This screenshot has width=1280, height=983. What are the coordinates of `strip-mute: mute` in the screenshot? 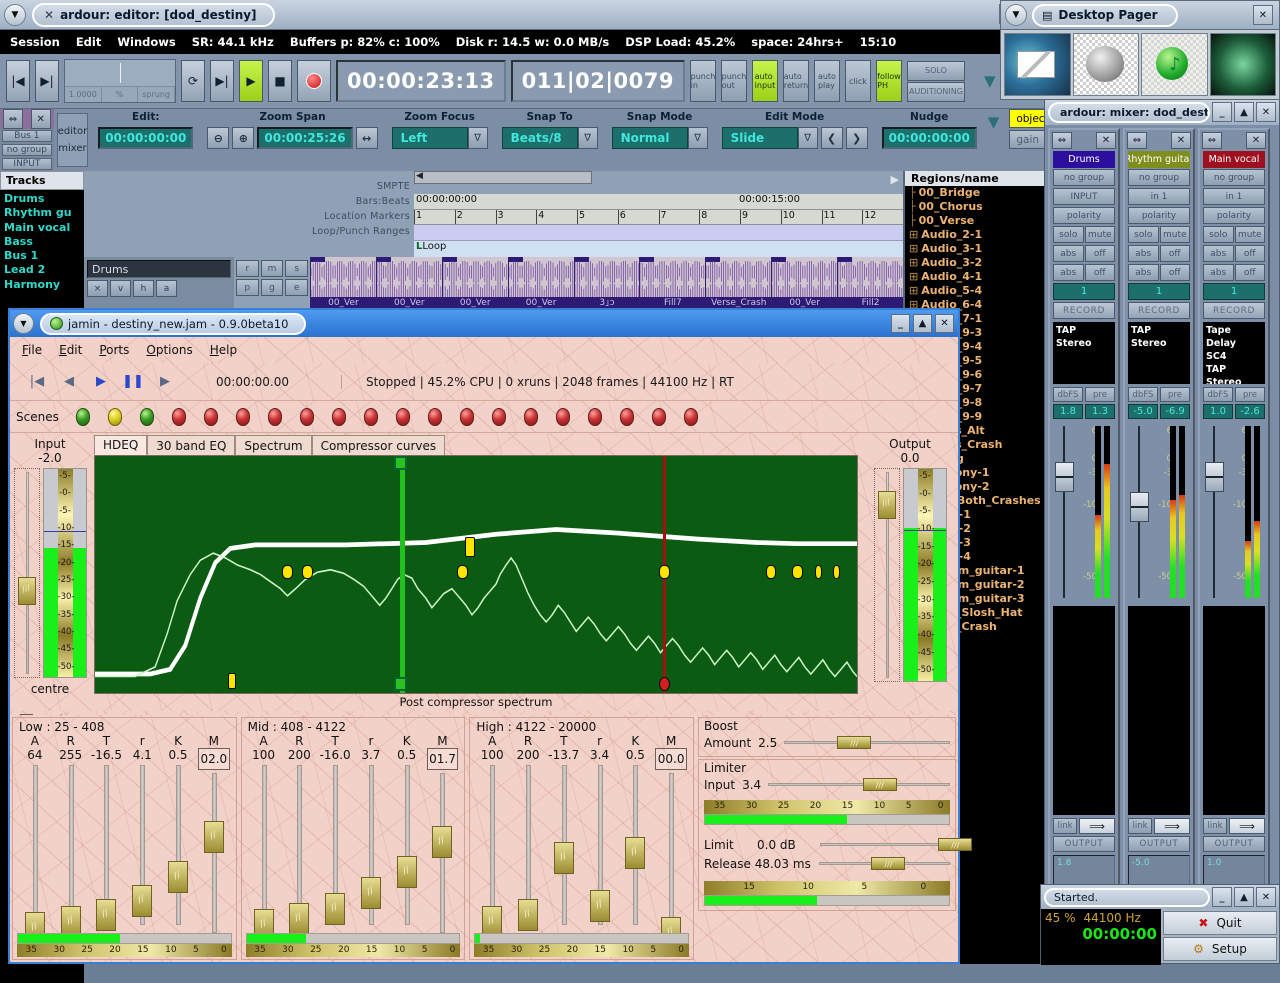 It's located at (1099, 234).